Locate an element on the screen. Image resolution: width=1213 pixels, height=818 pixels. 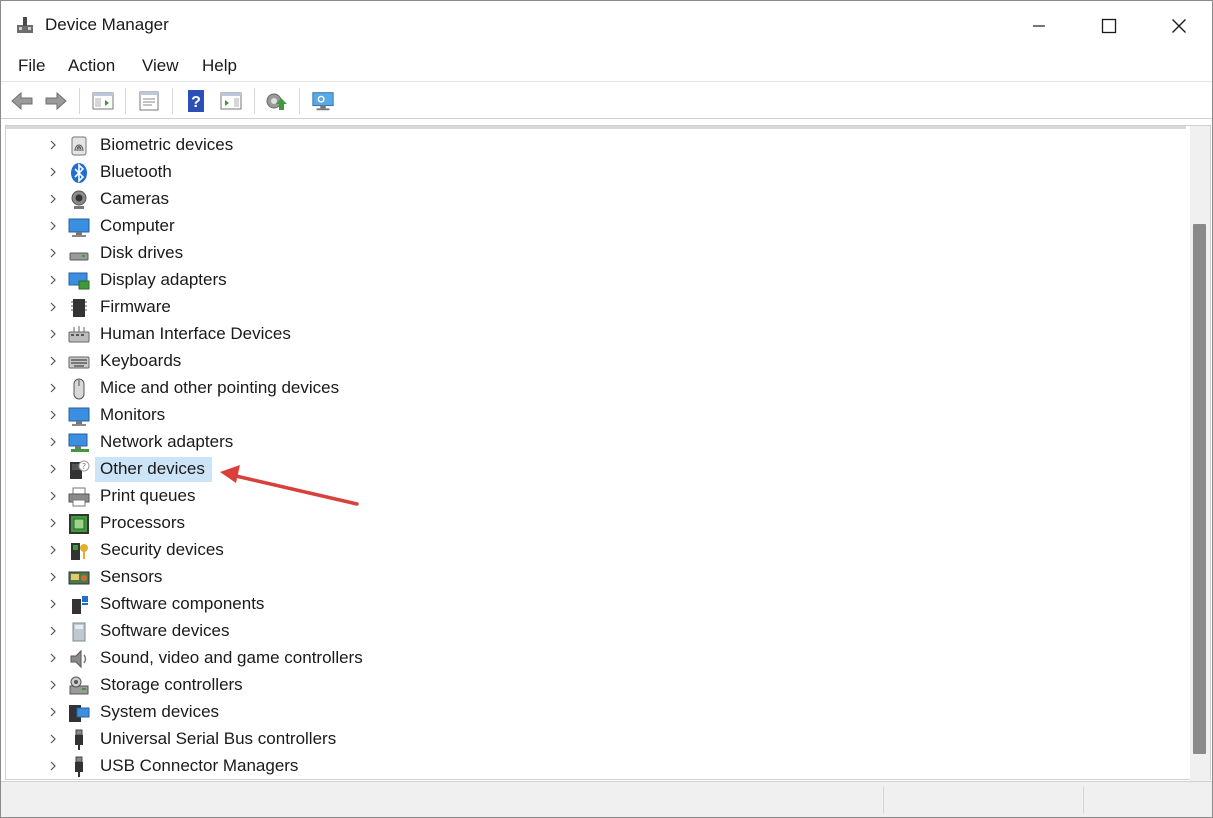
device-manager-icon is located at coordinates (25, 25).